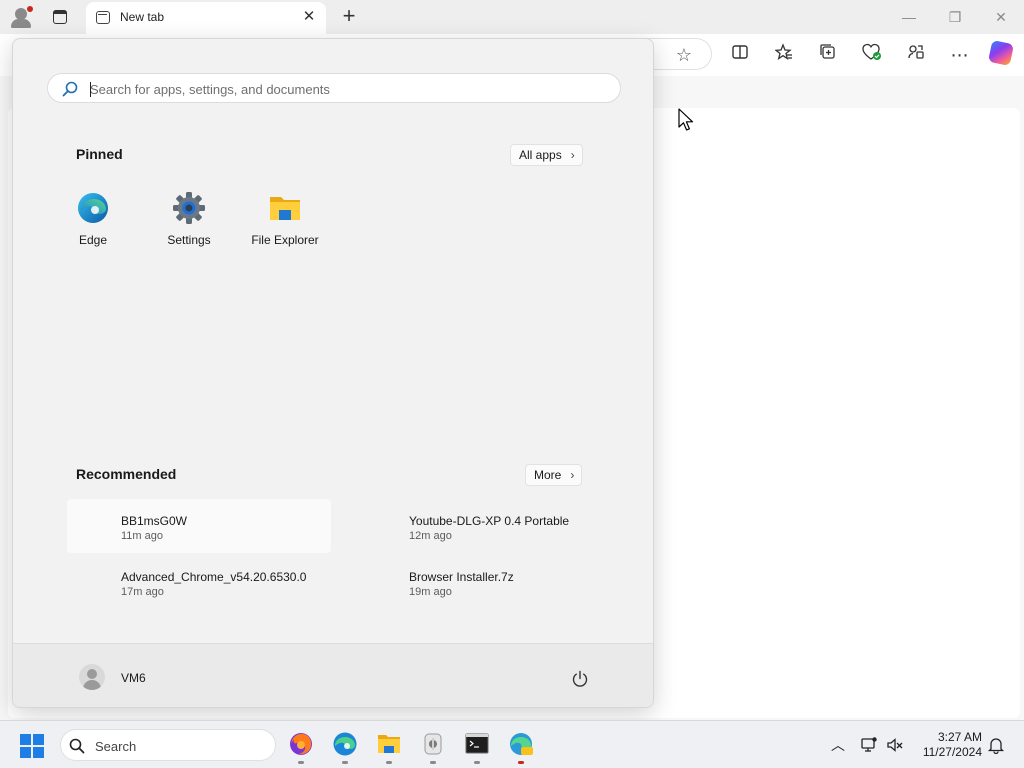  Describe the element at coordinates (512, 17) in the screenshot. I see `browser-tab-strip: New tab ✕ + — ❐ ✕` at that location.